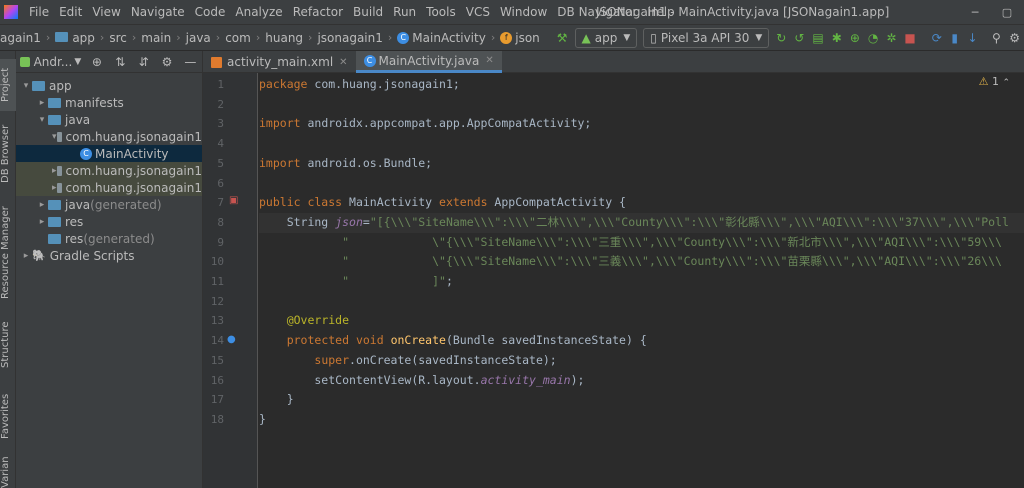  Describe the element at coordinates (781, 38) in the screenshot. I see `rerun-icon: ↻` at that location.